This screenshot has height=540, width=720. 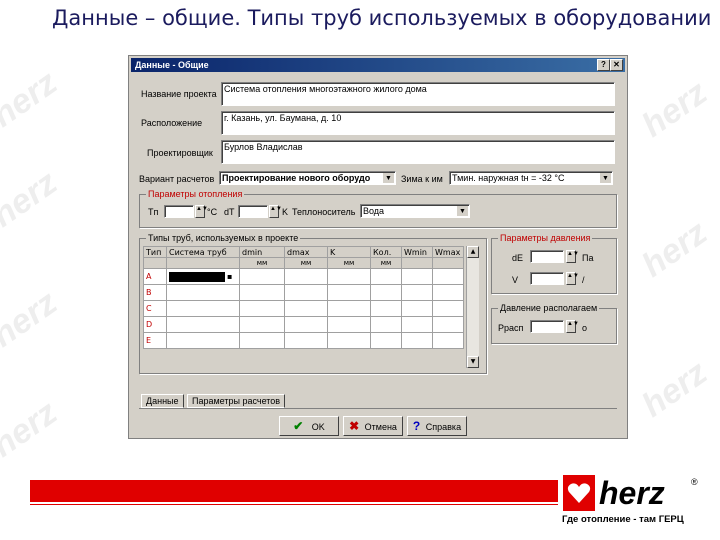 What do you see at coordinates (201, 211) in the screenshot?
I see `tp-spinner: ▲▼` at bounding box center [201, 211].